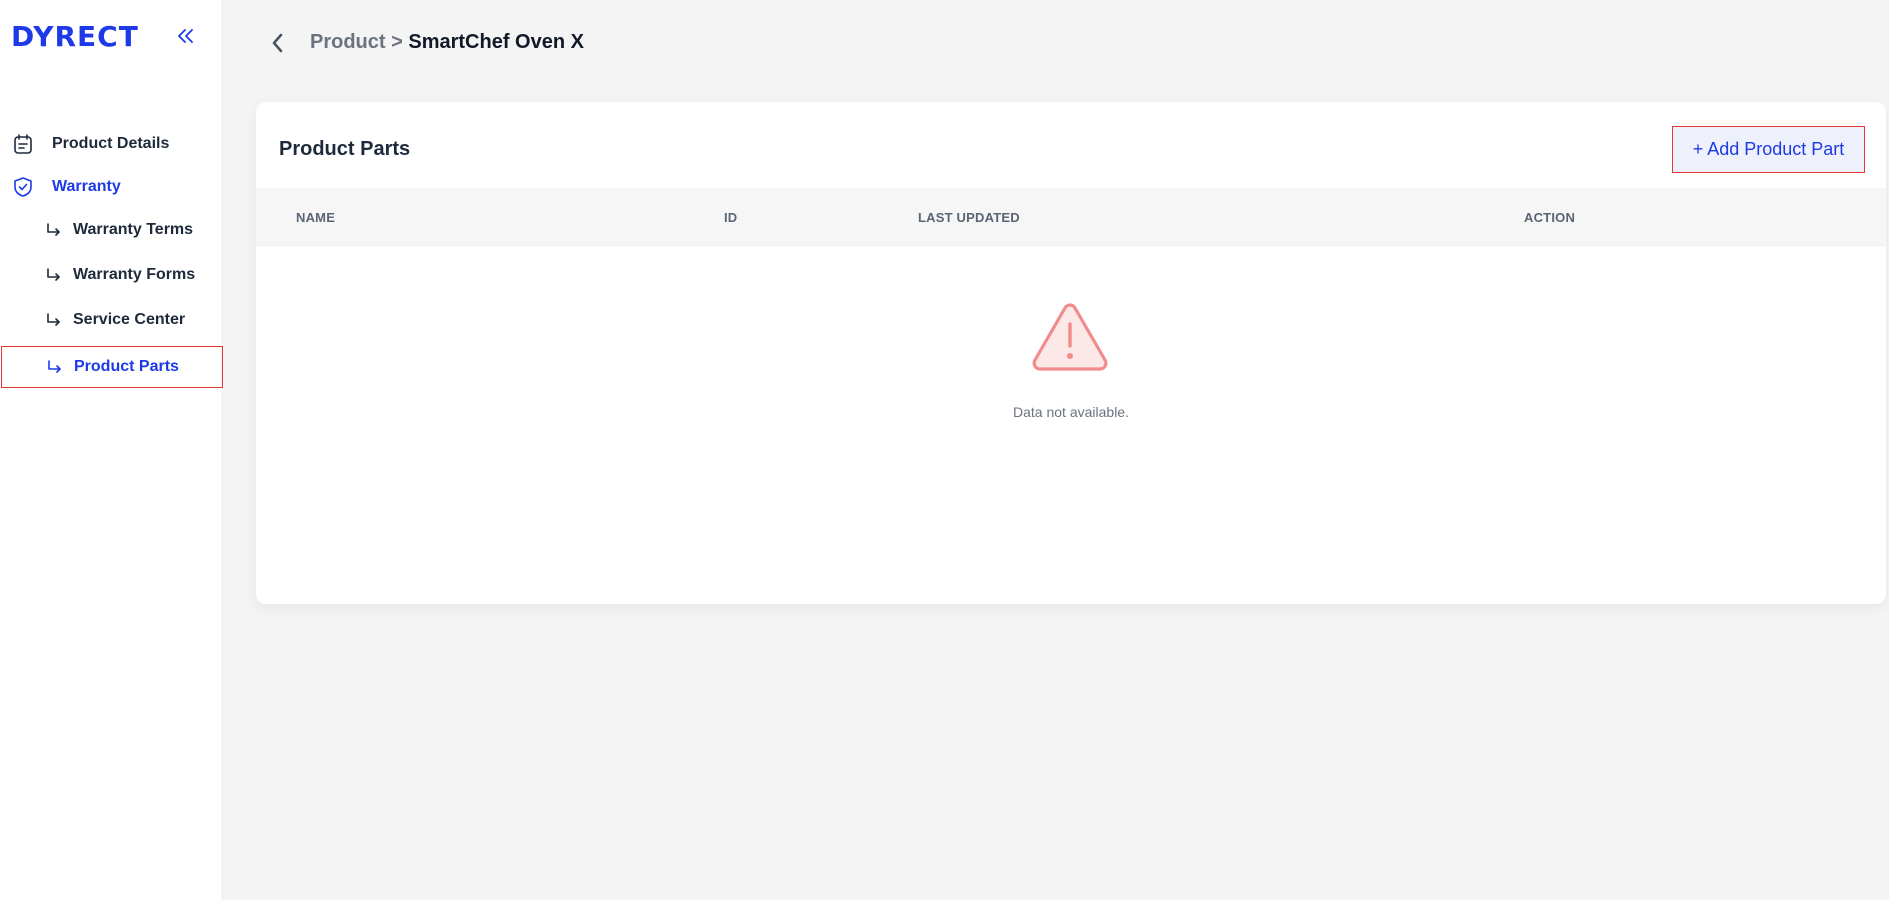 This screenshot has height=900, width=1889. I want to click on card-title: Product Parts, so click(345, 149).